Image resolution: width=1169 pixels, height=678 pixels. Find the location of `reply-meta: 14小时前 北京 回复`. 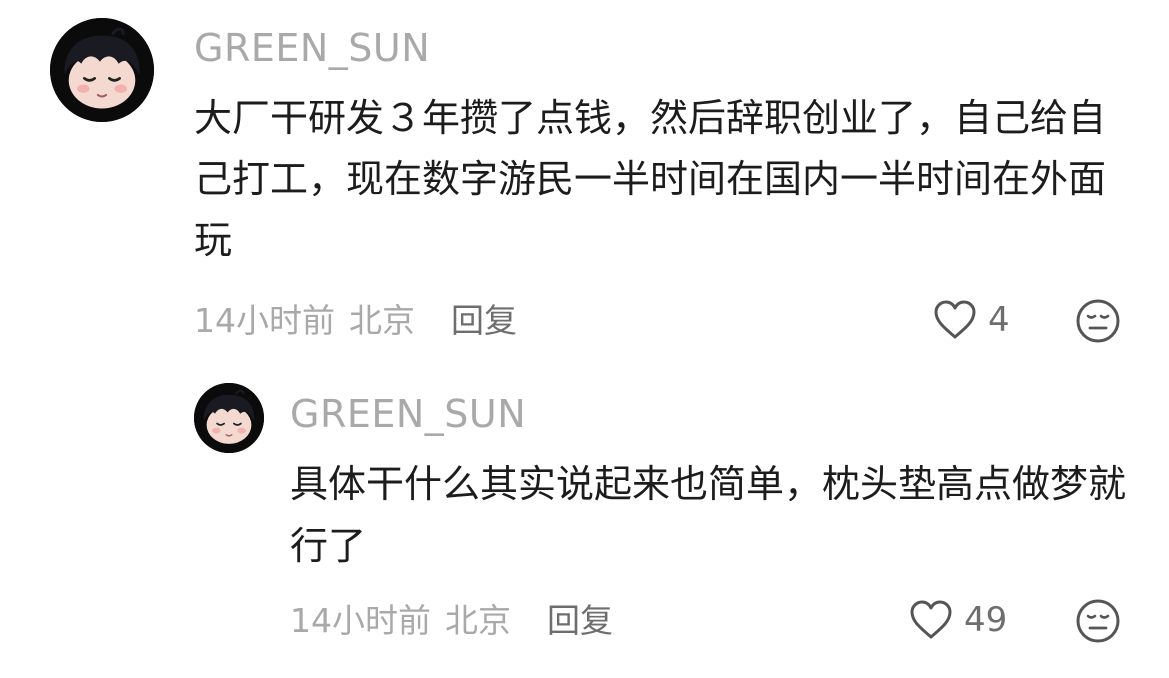

reply-meta: 14小时前 北京 回复 is located at coordinates (451, 618).